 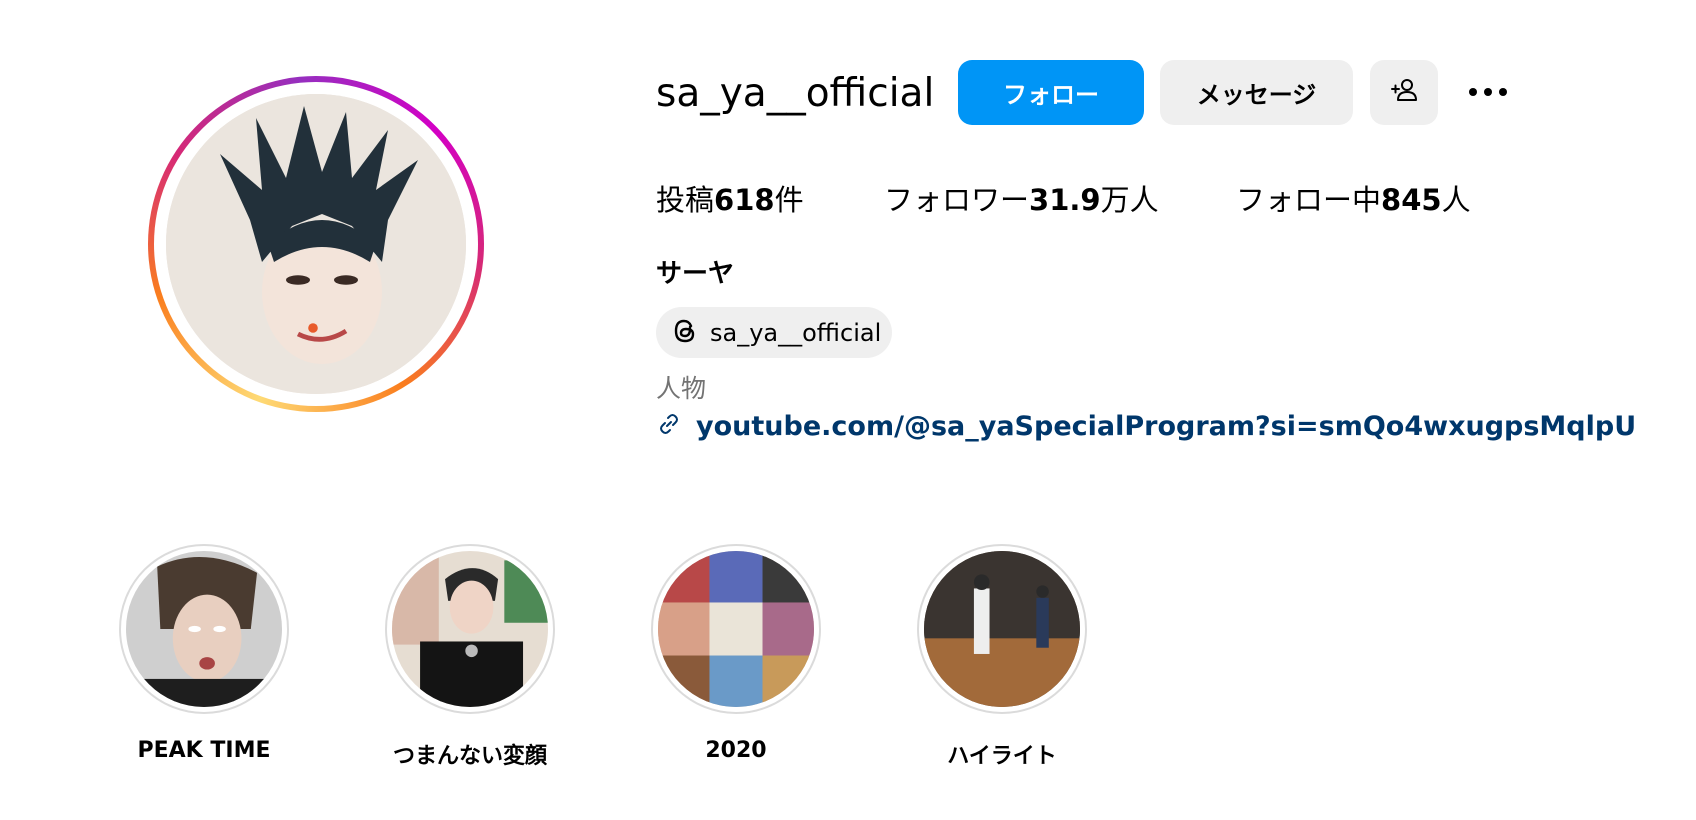 I want to click on story-highlight: PEAK TIME, so click(x=204, y=653).